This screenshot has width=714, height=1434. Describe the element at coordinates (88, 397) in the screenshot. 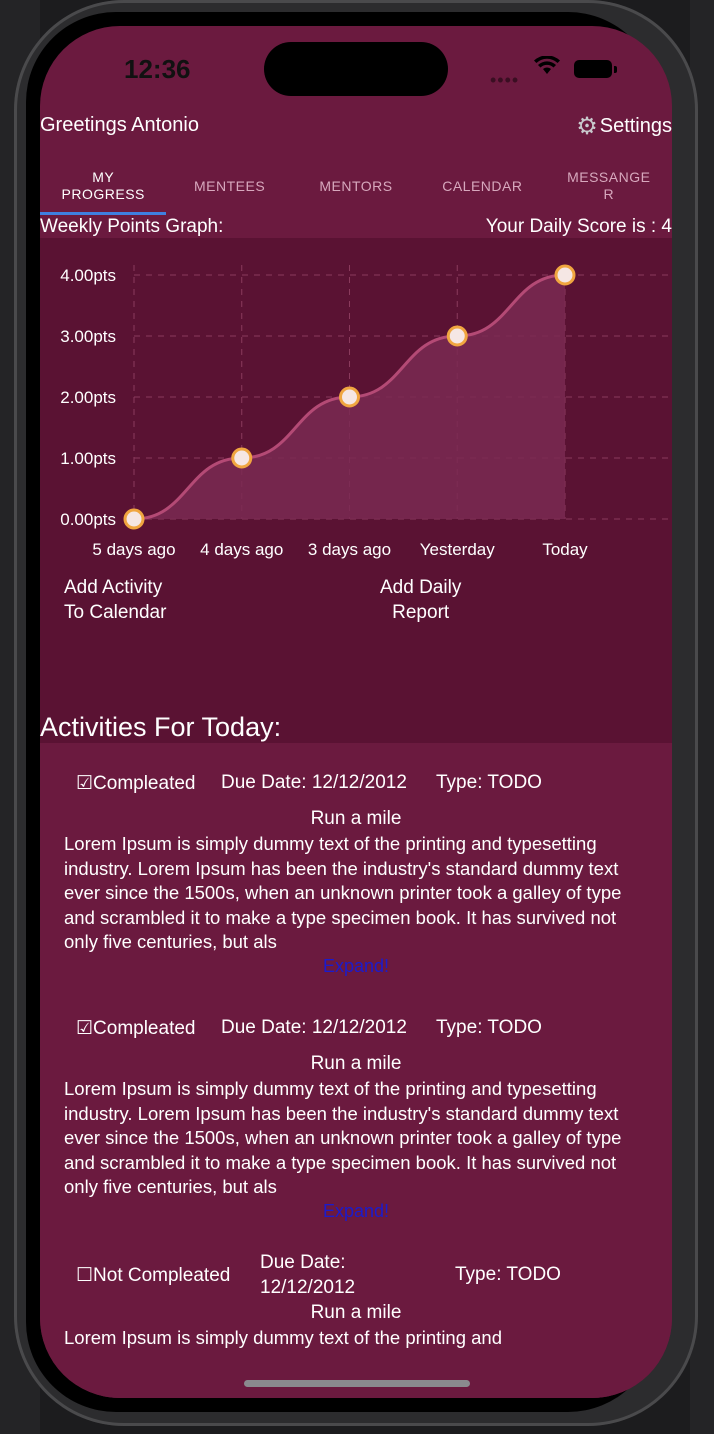

I see `y-tick-label: 2.00pts` at that location.